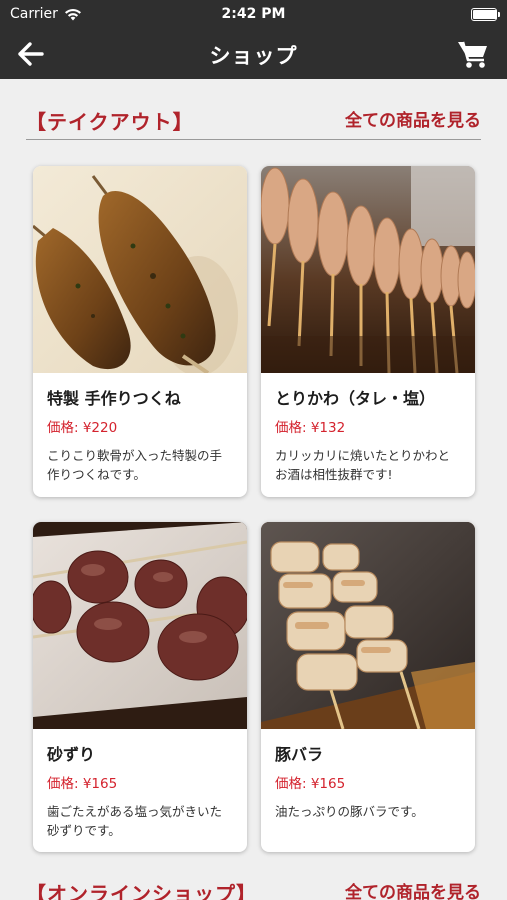  I want to click on battery-fill, so click(485, 14).